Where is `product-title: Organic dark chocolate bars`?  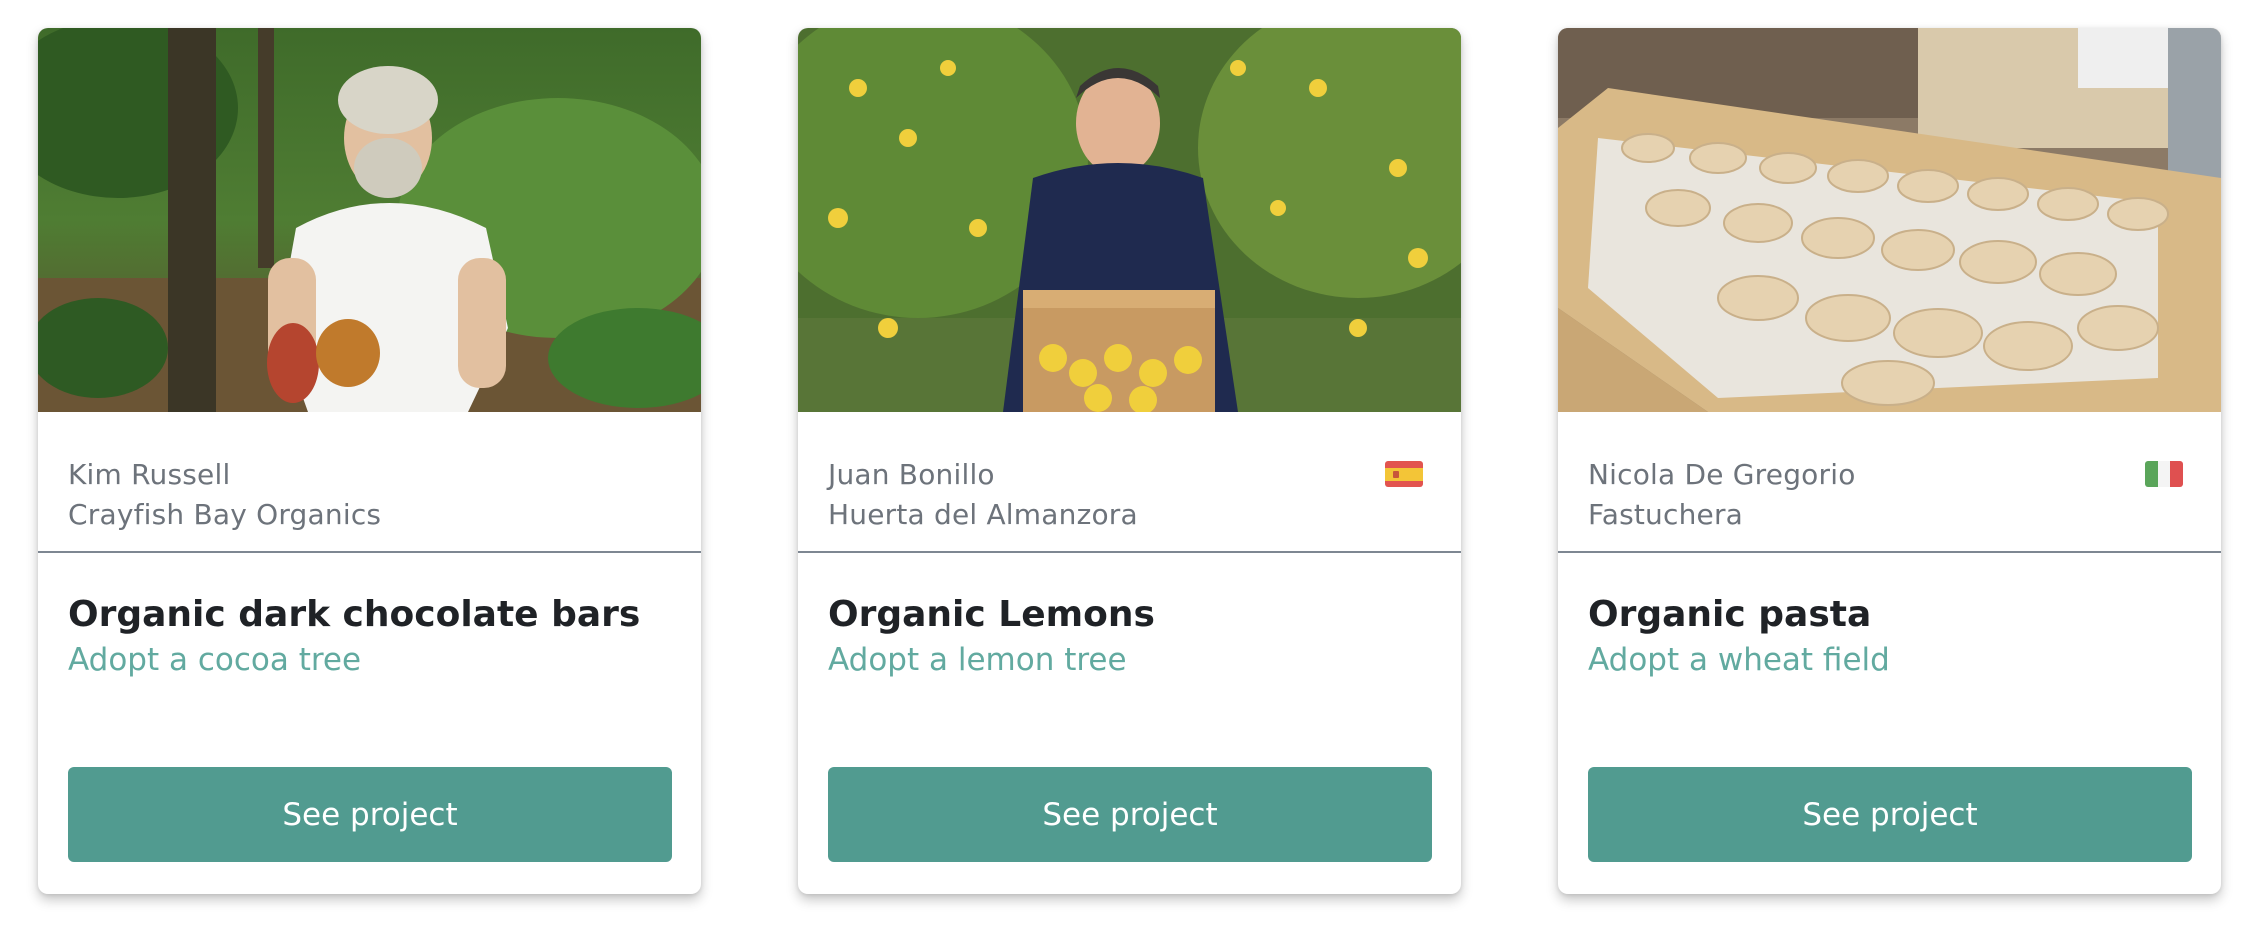
product-title: Organic dark chocolate bars is located at coordinates (354, 614).